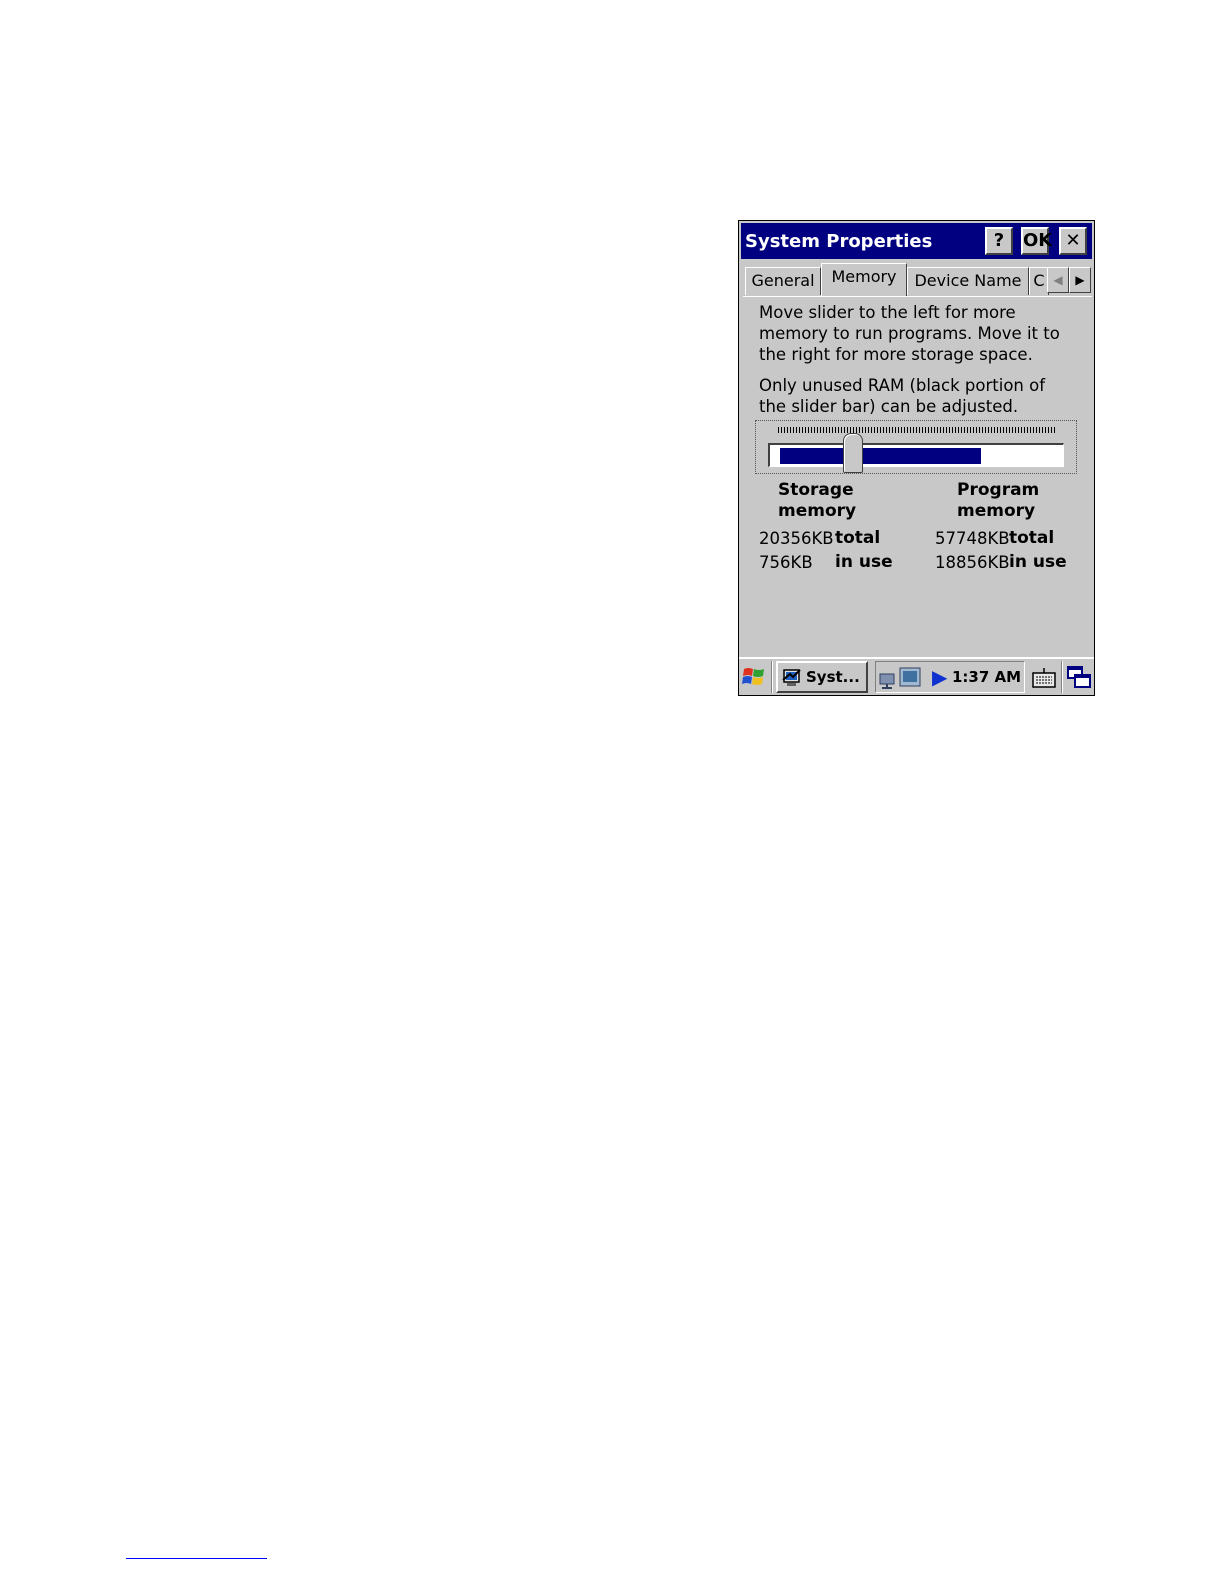 The height and width of the screenshot is (1584, 1224). I want to click on tab-scroll-left-button: ◀, so click(1058, 280).